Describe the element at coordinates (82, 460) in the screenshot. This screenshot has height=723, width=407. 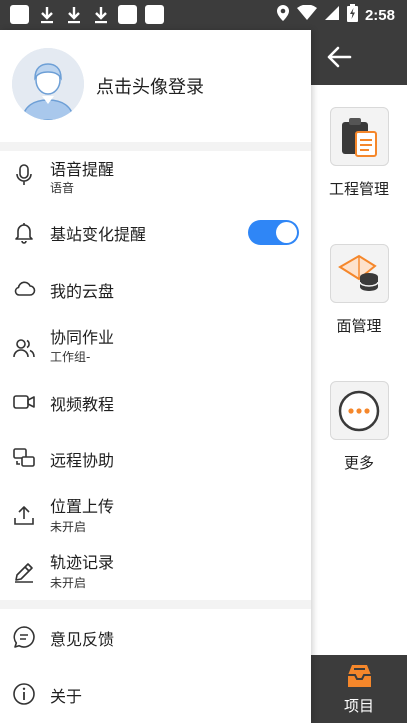
I see `menu-item-label: 远程协助` at that location.